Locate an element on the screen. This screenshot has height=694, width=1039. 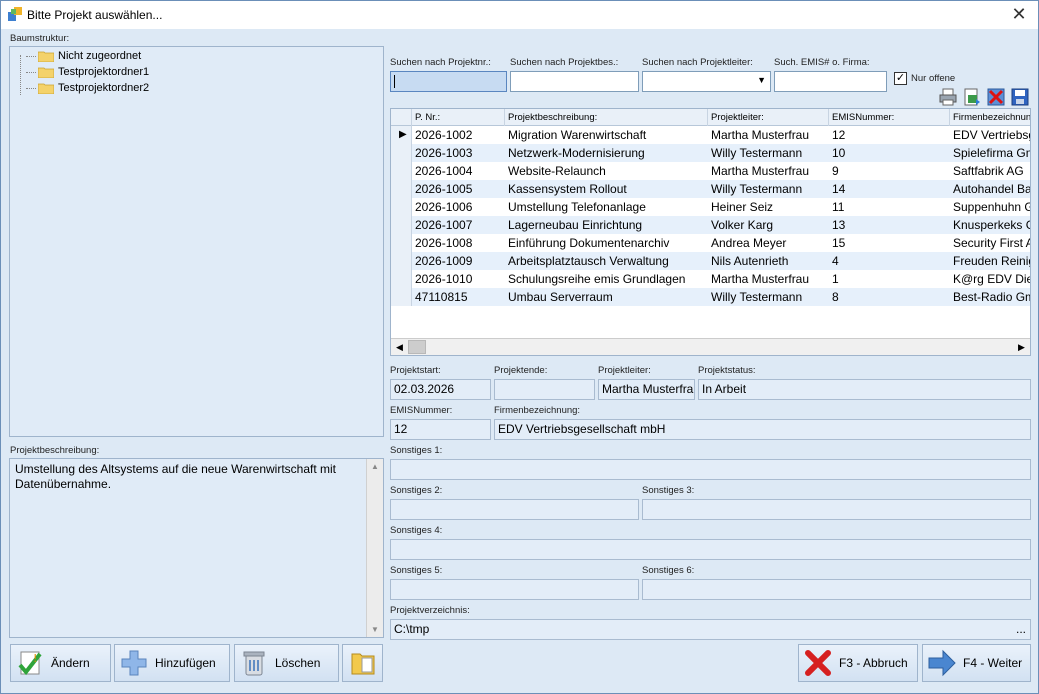
close-icon: ✕ is located at coordinates (1019, 14).